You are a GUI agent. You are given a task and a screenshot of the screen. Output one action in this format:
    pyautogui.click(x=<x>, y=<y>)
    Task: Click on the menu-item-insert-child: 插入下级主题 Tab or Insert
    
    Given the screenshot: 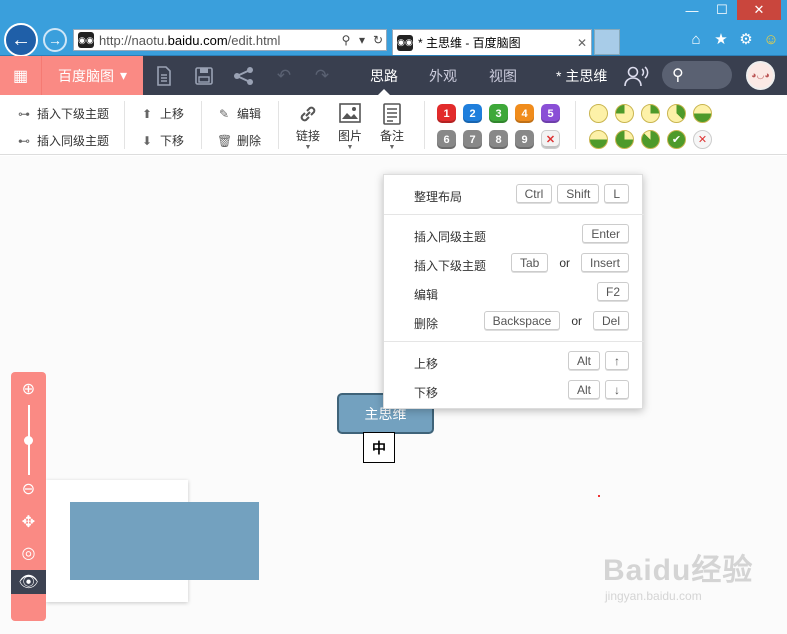 What is the action you would take?
    pyautogui.click(x=514, y=264)
    